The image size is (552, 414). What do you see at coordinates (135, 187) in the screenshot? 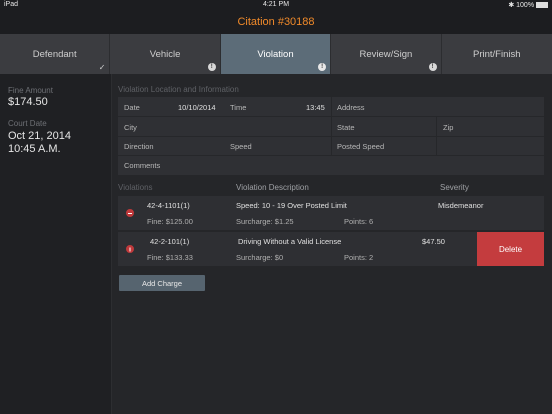
I see `violations-section-title: Violations` at bounding box center [135, 187].